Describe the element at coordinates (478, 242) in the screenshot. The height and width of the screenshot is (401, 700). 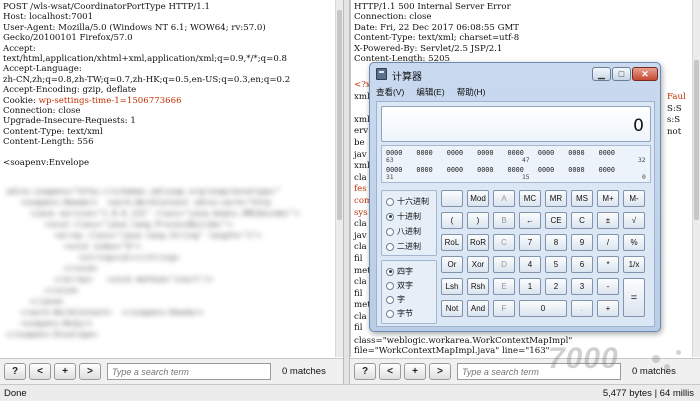
I see `key-ror: RoR` at that location.